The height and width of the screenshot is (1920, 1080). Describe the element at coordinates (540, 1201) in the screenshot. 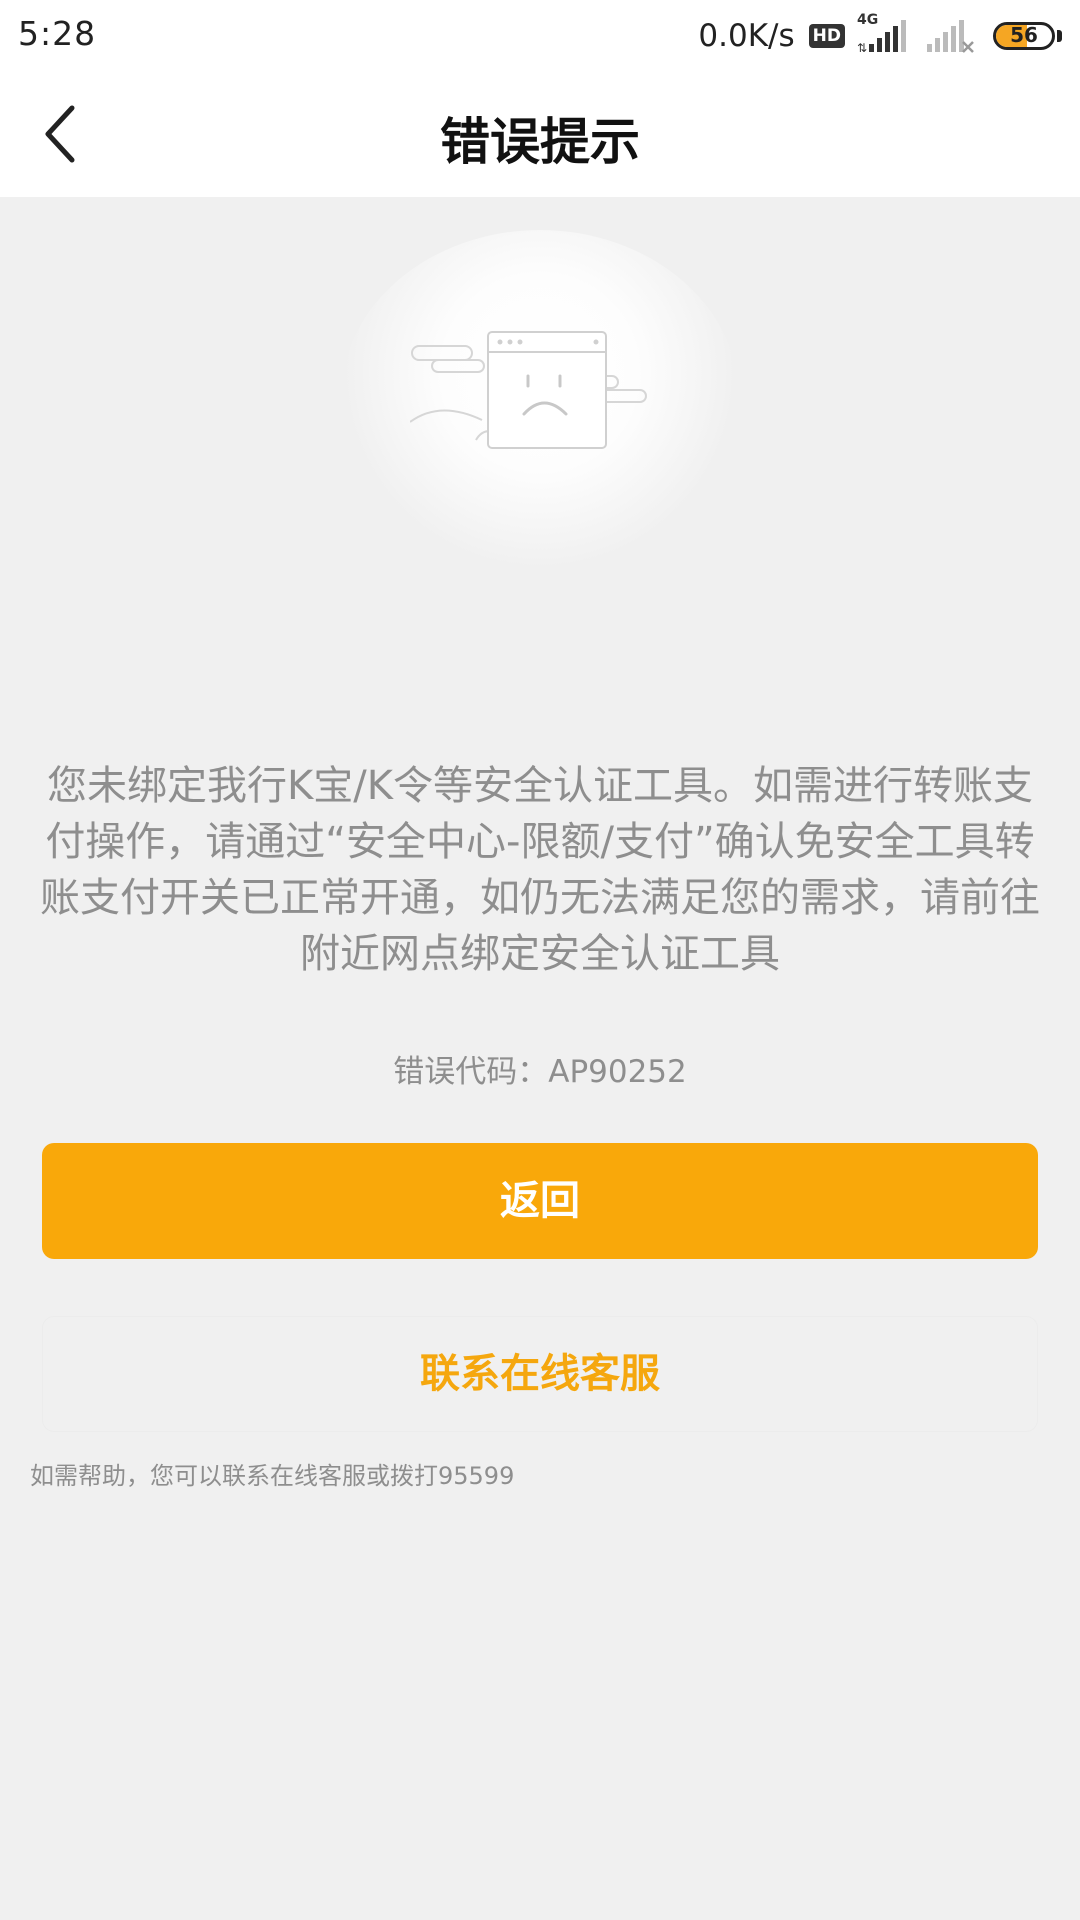

I see `return-button: 返回` at that location.